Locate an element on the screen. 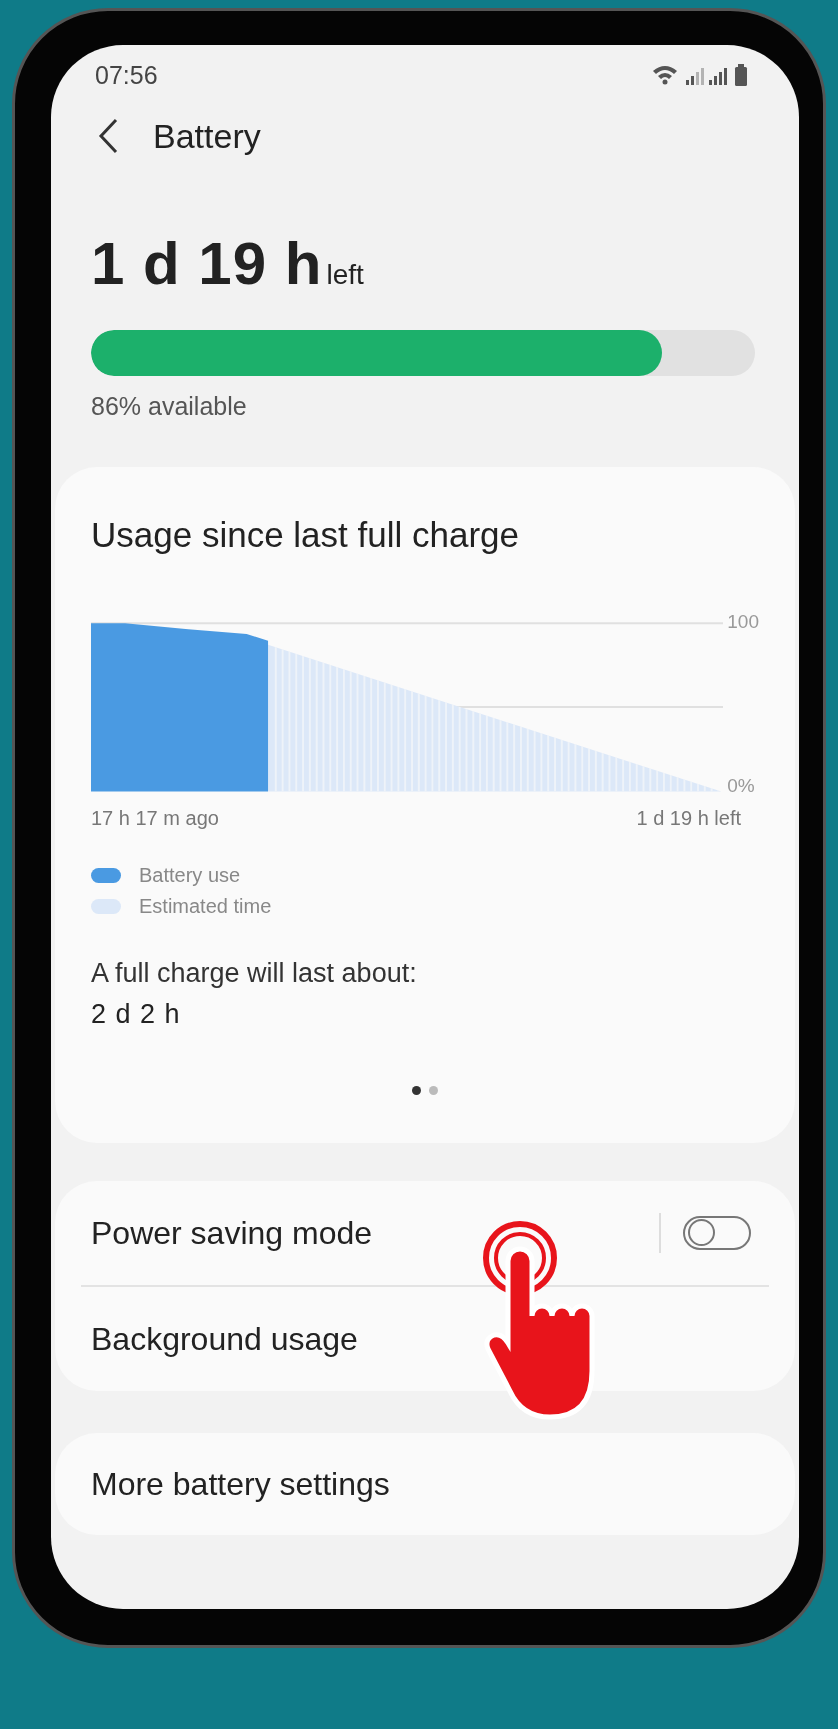 This screenshot has width=838, height=1729. time-remaining: 1 d 19 h is located at coordinates (207, 263).